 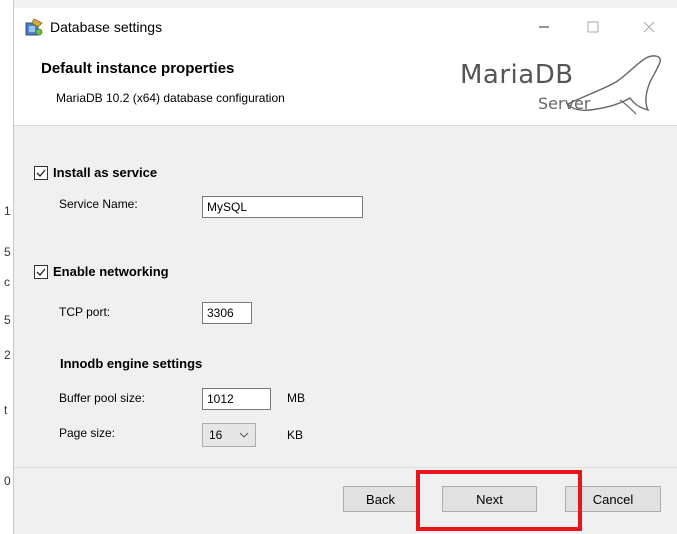 I want to click on page-size-value: 16, so click(x=216, y=435).